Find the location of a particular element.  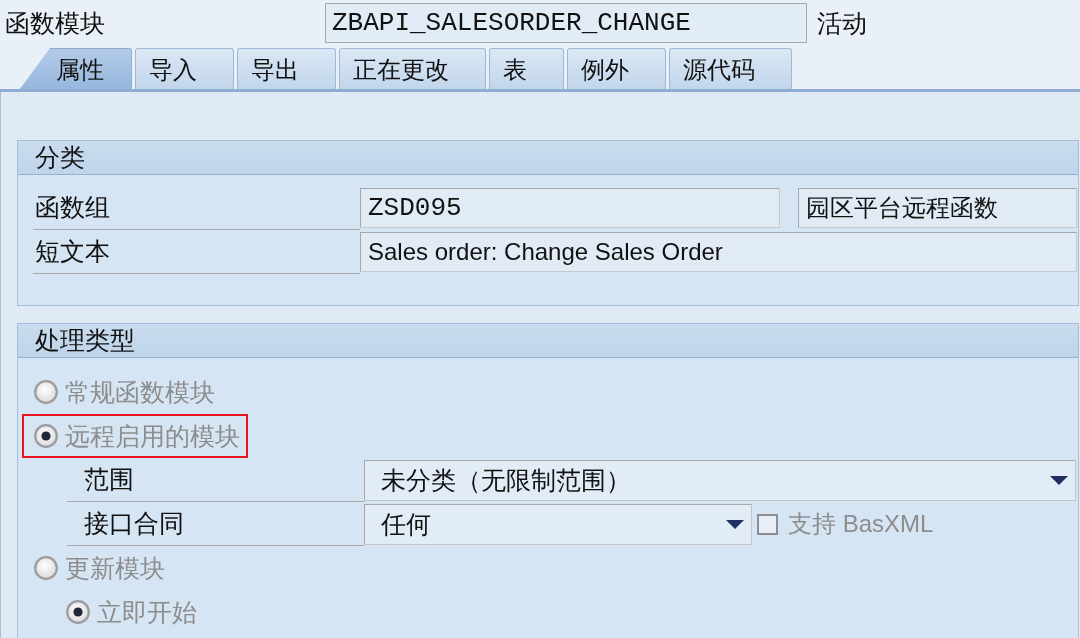

field-label: 范围 is located at coordinates (109, 480).